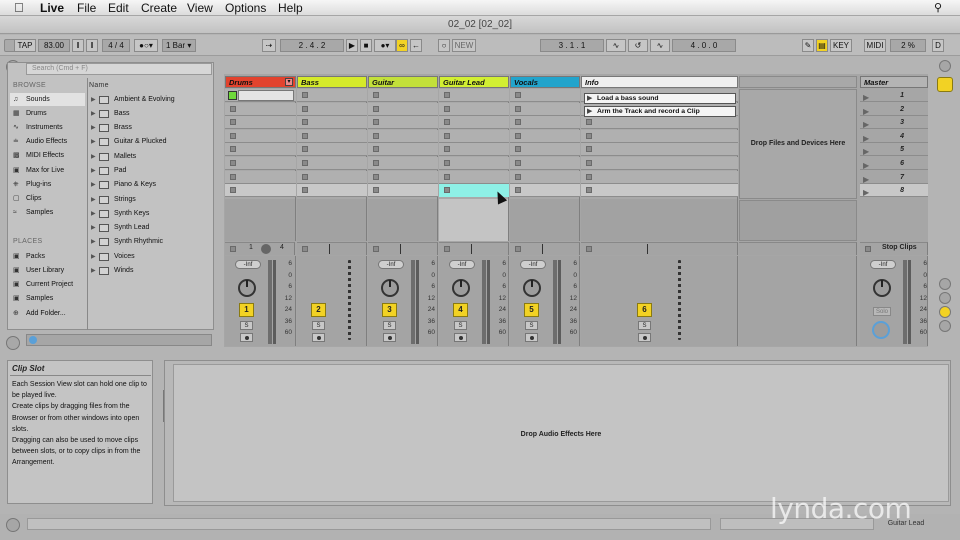 This screenshot has height=540, width=960. I want to click on tap-button: TAP, so click(25, 45).